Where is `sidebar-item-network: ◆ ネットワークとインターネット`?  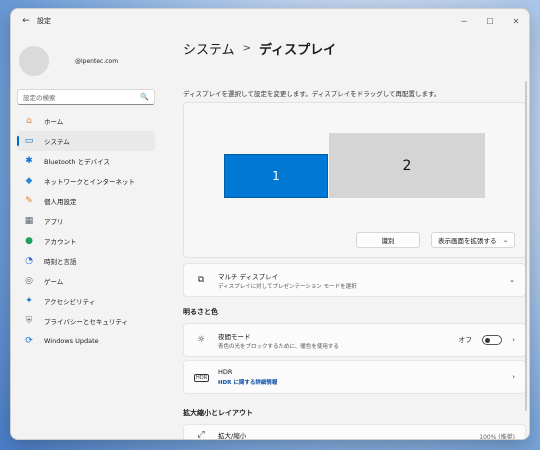
sidebar-item-network: ◆ ネットワークとインターネット is located at coordinates (86, 181).